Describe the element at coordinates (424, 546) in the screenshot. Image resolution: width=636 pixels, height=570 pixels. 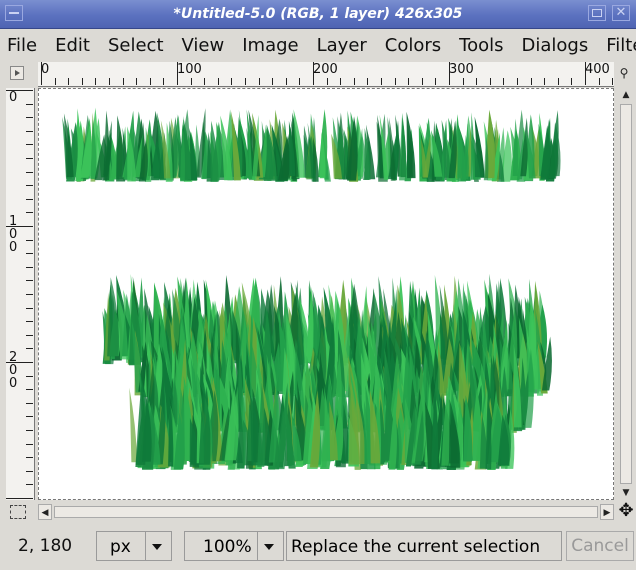
I see `status-message: Replace the current selection` at that location.